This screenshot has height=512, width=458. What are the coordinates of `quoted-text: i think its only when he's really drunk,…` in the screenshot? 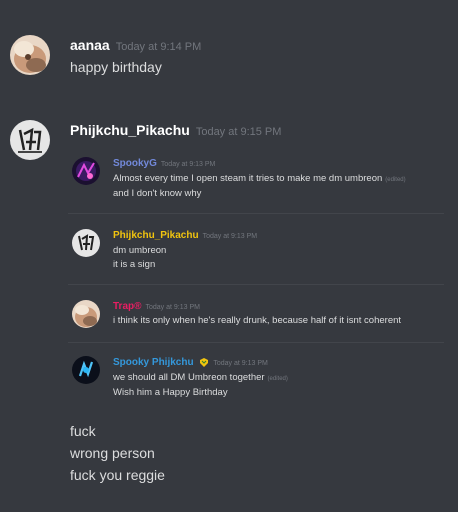 It's located at (257, 321).